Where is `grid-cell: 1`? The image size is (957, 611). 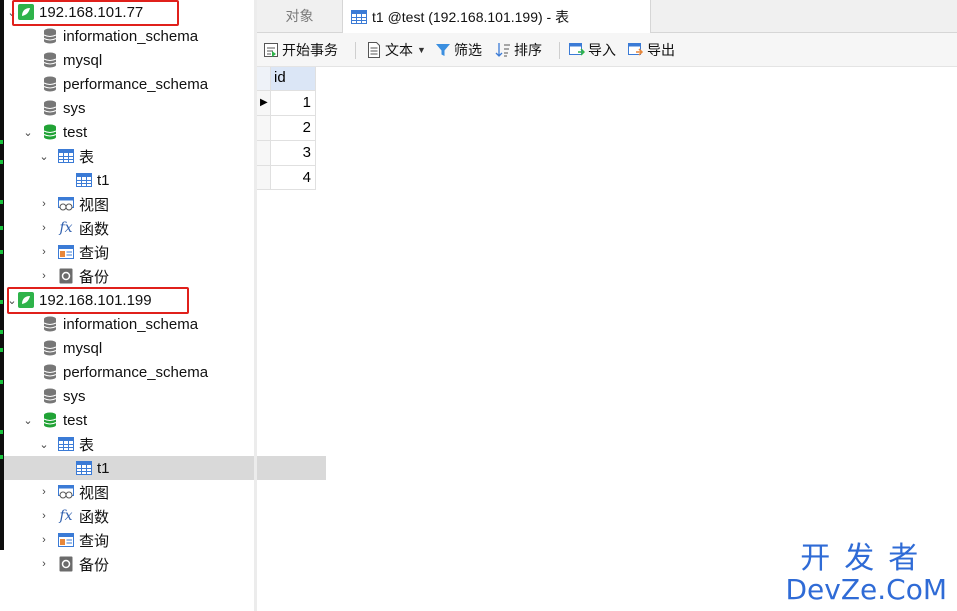 grid-cell: 1 is located at coordinates (293, 103).